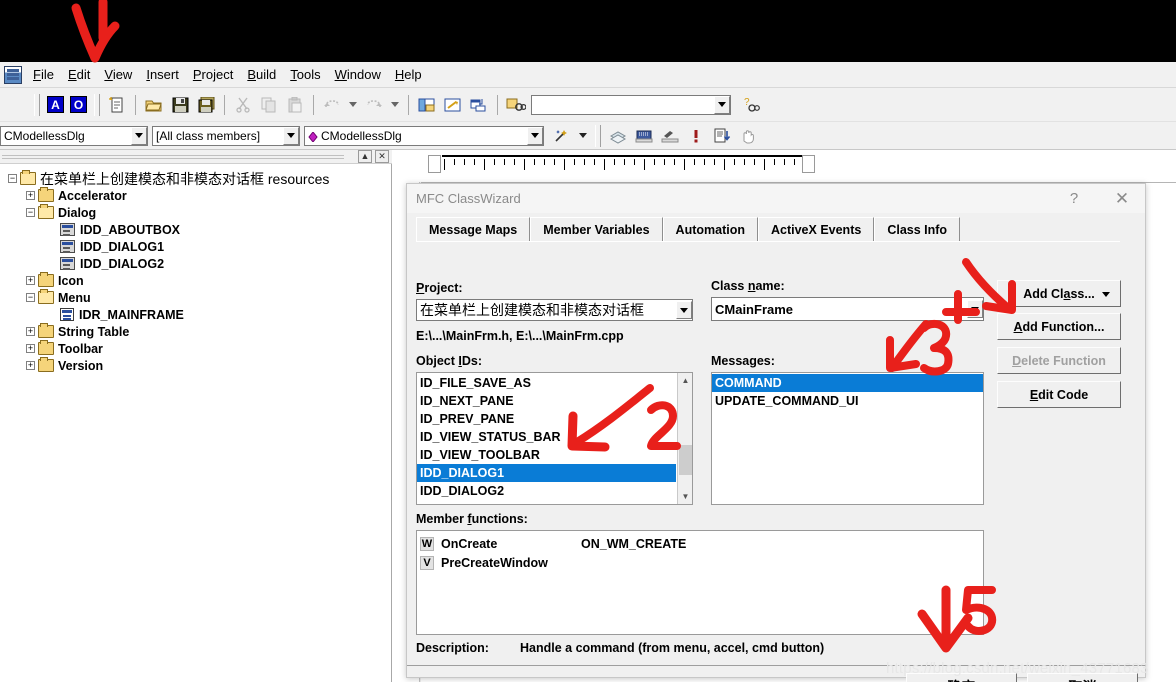 The height and width of the screenshot is (682, 1176). Describe the element at coordinates (30, 280) in the screenshot. I see `tree-expander-icon: +` at that location.